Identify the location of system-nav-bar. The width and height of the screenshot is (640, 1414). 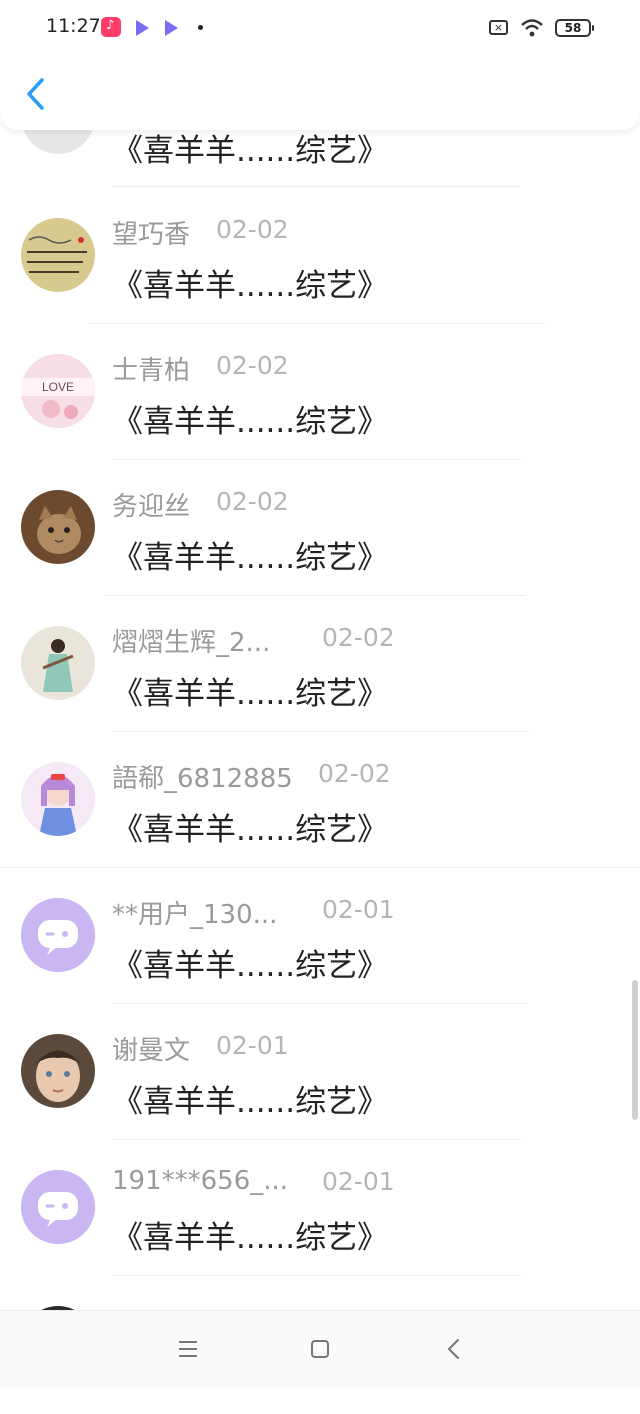
(320, 1349).